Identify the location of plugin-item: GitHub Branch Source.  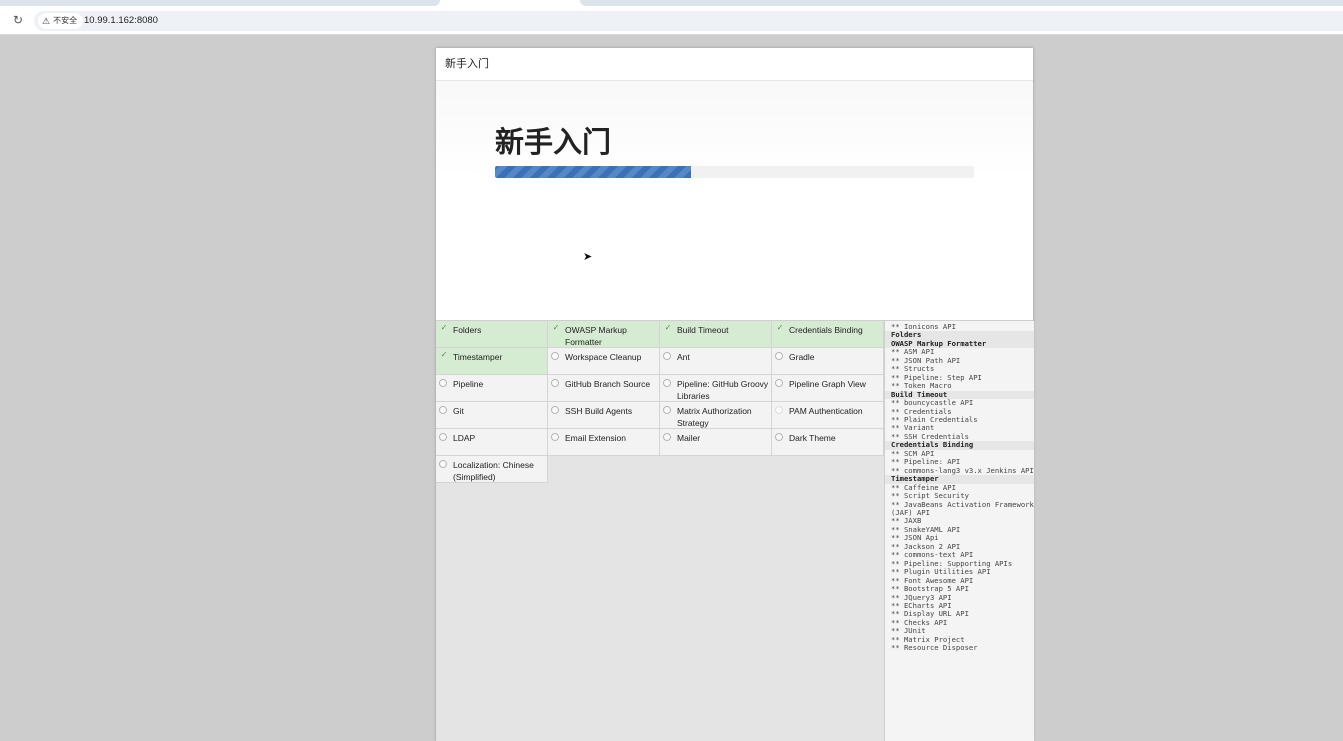
(604, 388).